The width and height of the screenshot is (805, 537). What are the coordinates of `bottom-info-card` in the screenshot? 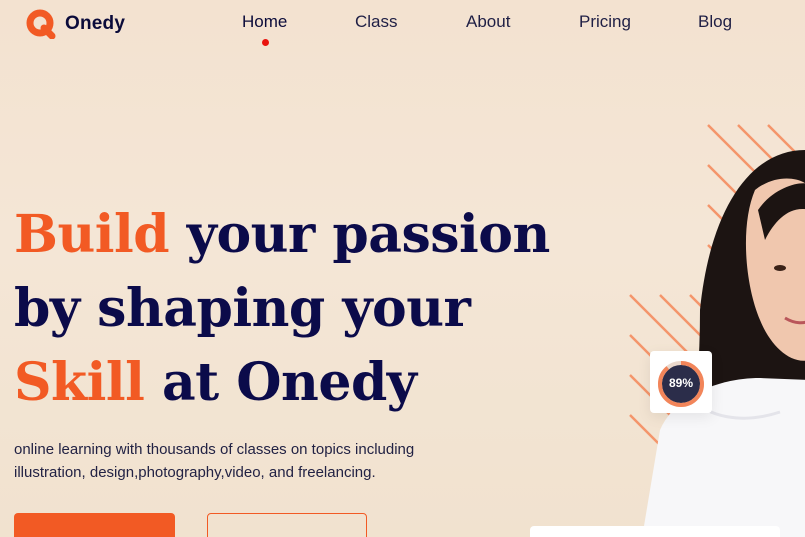 It's located at (655, 531).